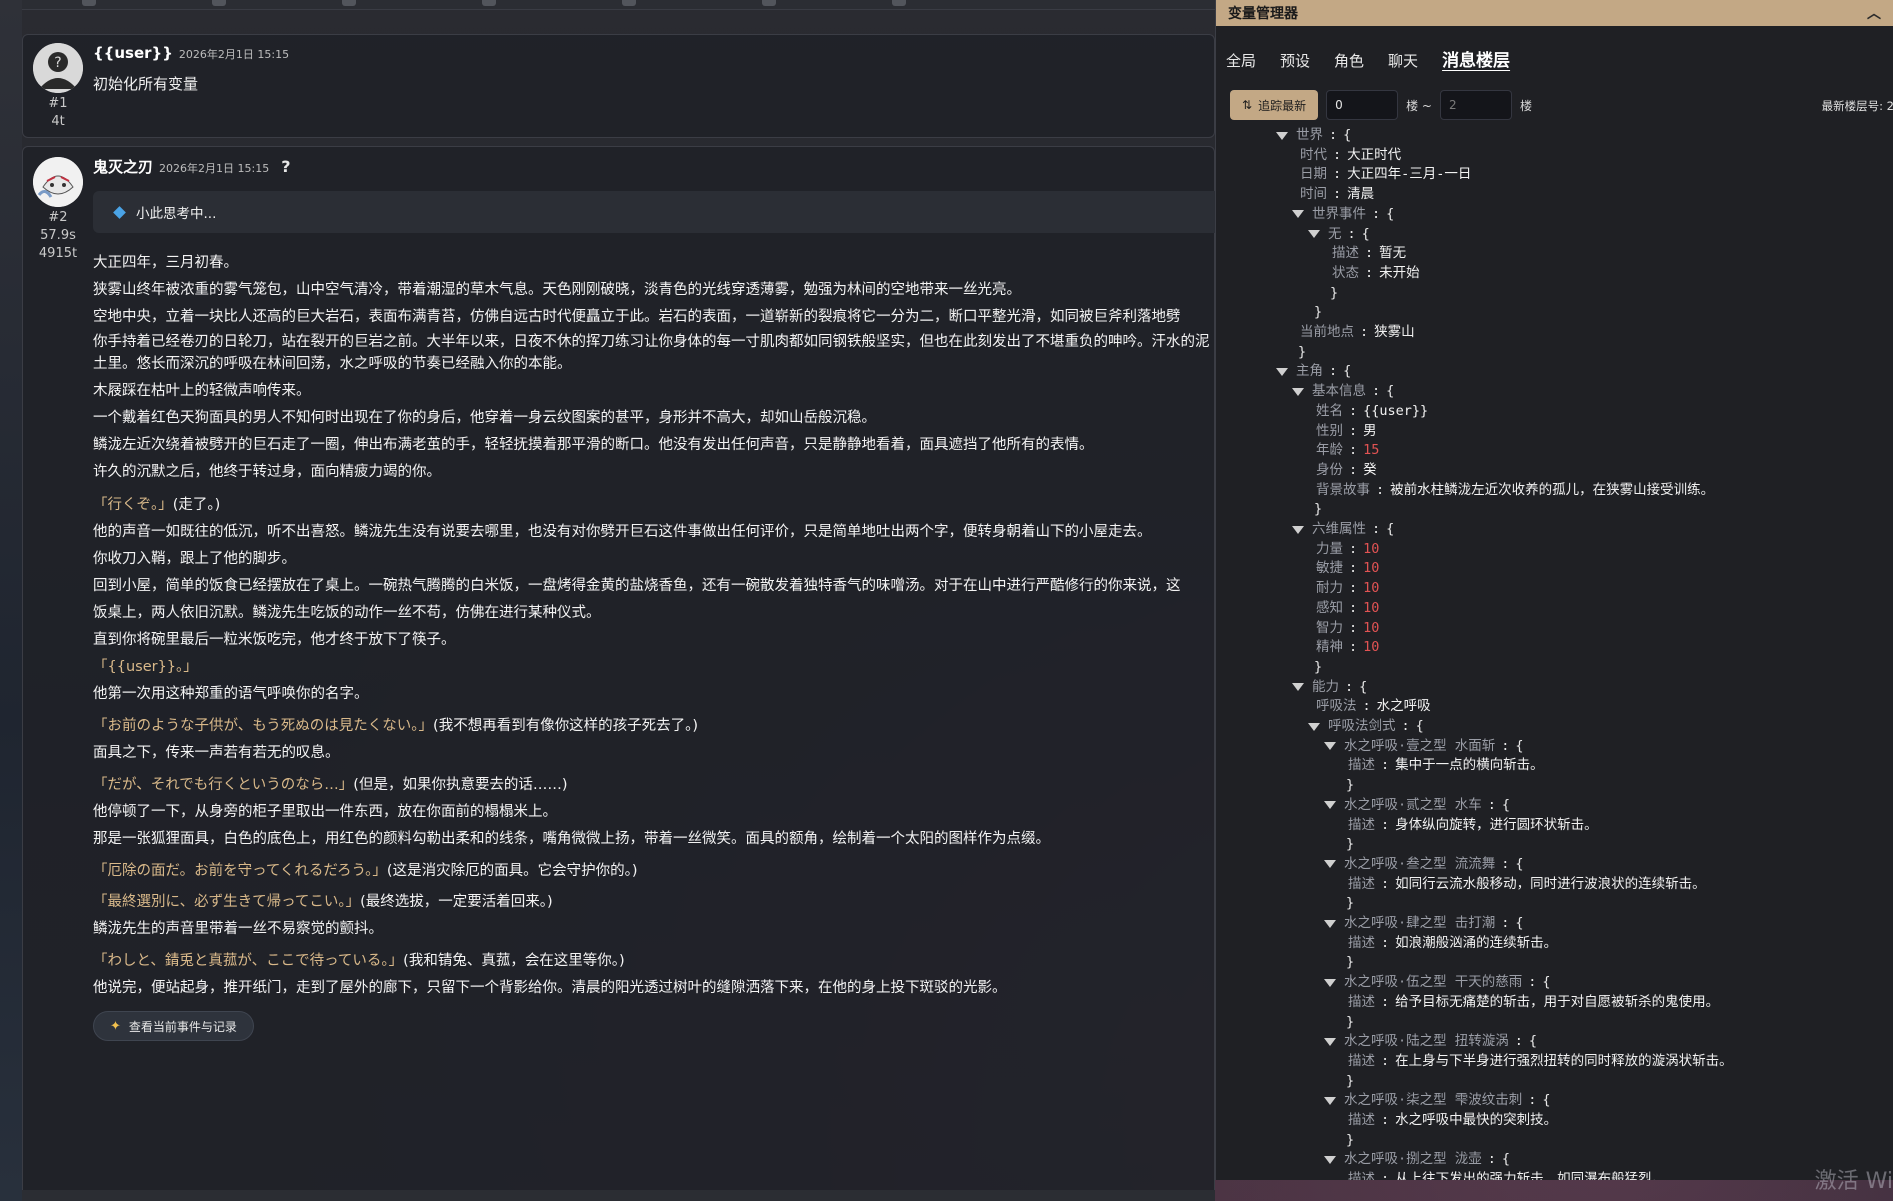 The height and width of the screenshot is (1201, 1893). Describe the element at coordinates (1403, 60) in the screenshot. I see `tab-chat: 聊天` at that location.